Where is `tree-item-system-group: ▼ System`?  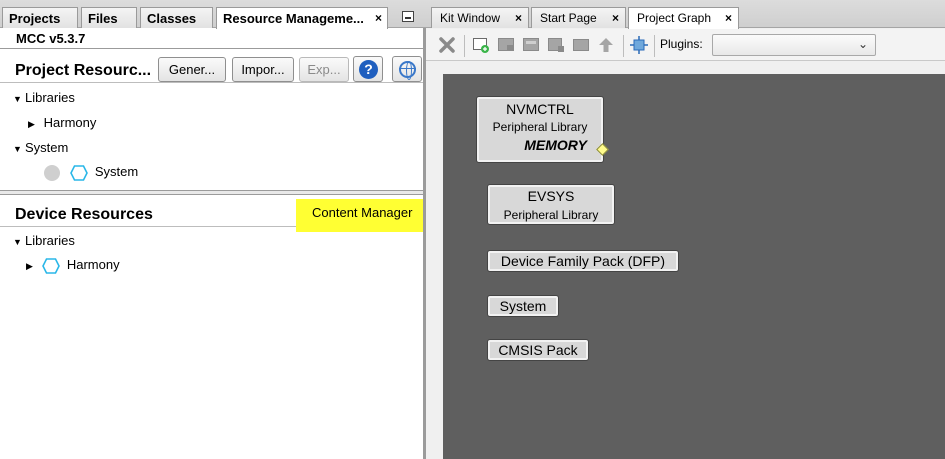
tree-item-system-group: ▼ System is located at coordinates (40, 147).